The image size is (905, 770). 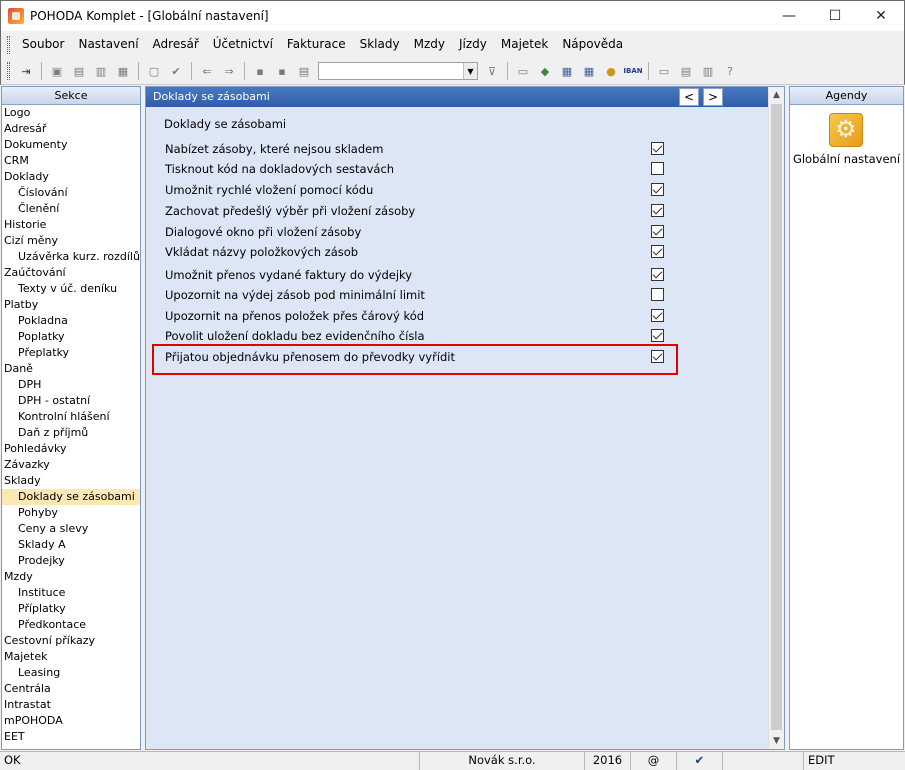 What do you see at coordinates (79, 71) in the screenshot?
I see `print-icon: ▤` at bounding box center [79, 71].